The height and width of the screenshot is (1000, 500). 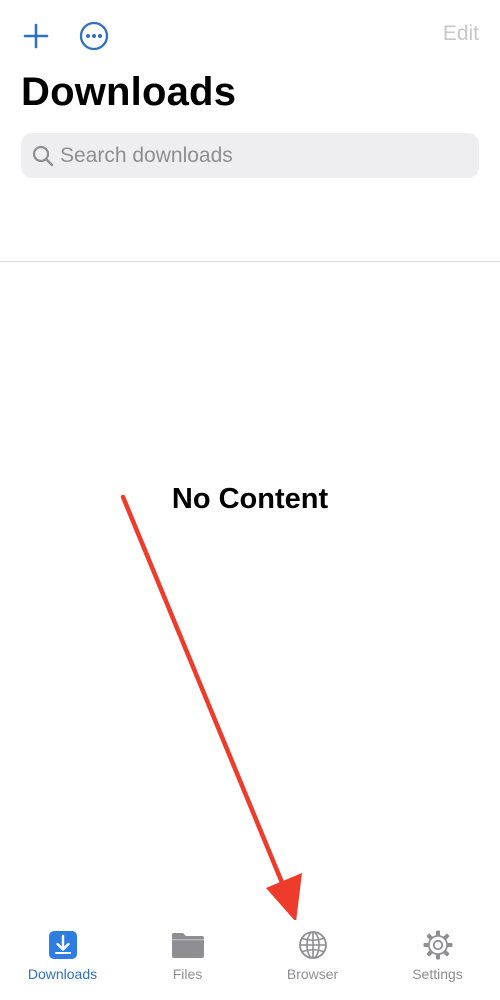 What do you see at coordinates (260, 155) in the screenshot?
I see `search-input` at bounding box center [260, 155].